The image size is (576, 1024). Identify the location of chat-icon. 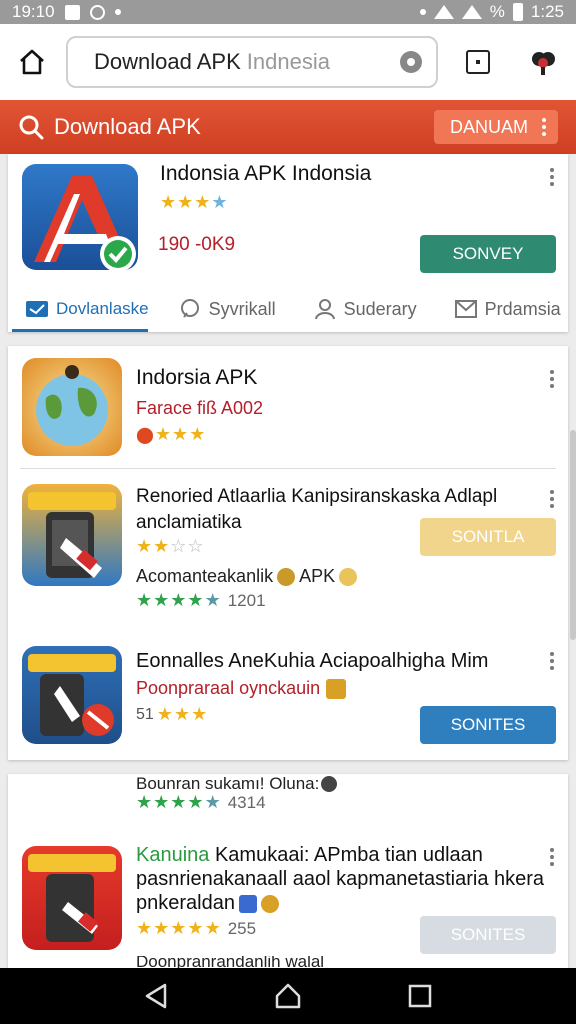
(189, 308).